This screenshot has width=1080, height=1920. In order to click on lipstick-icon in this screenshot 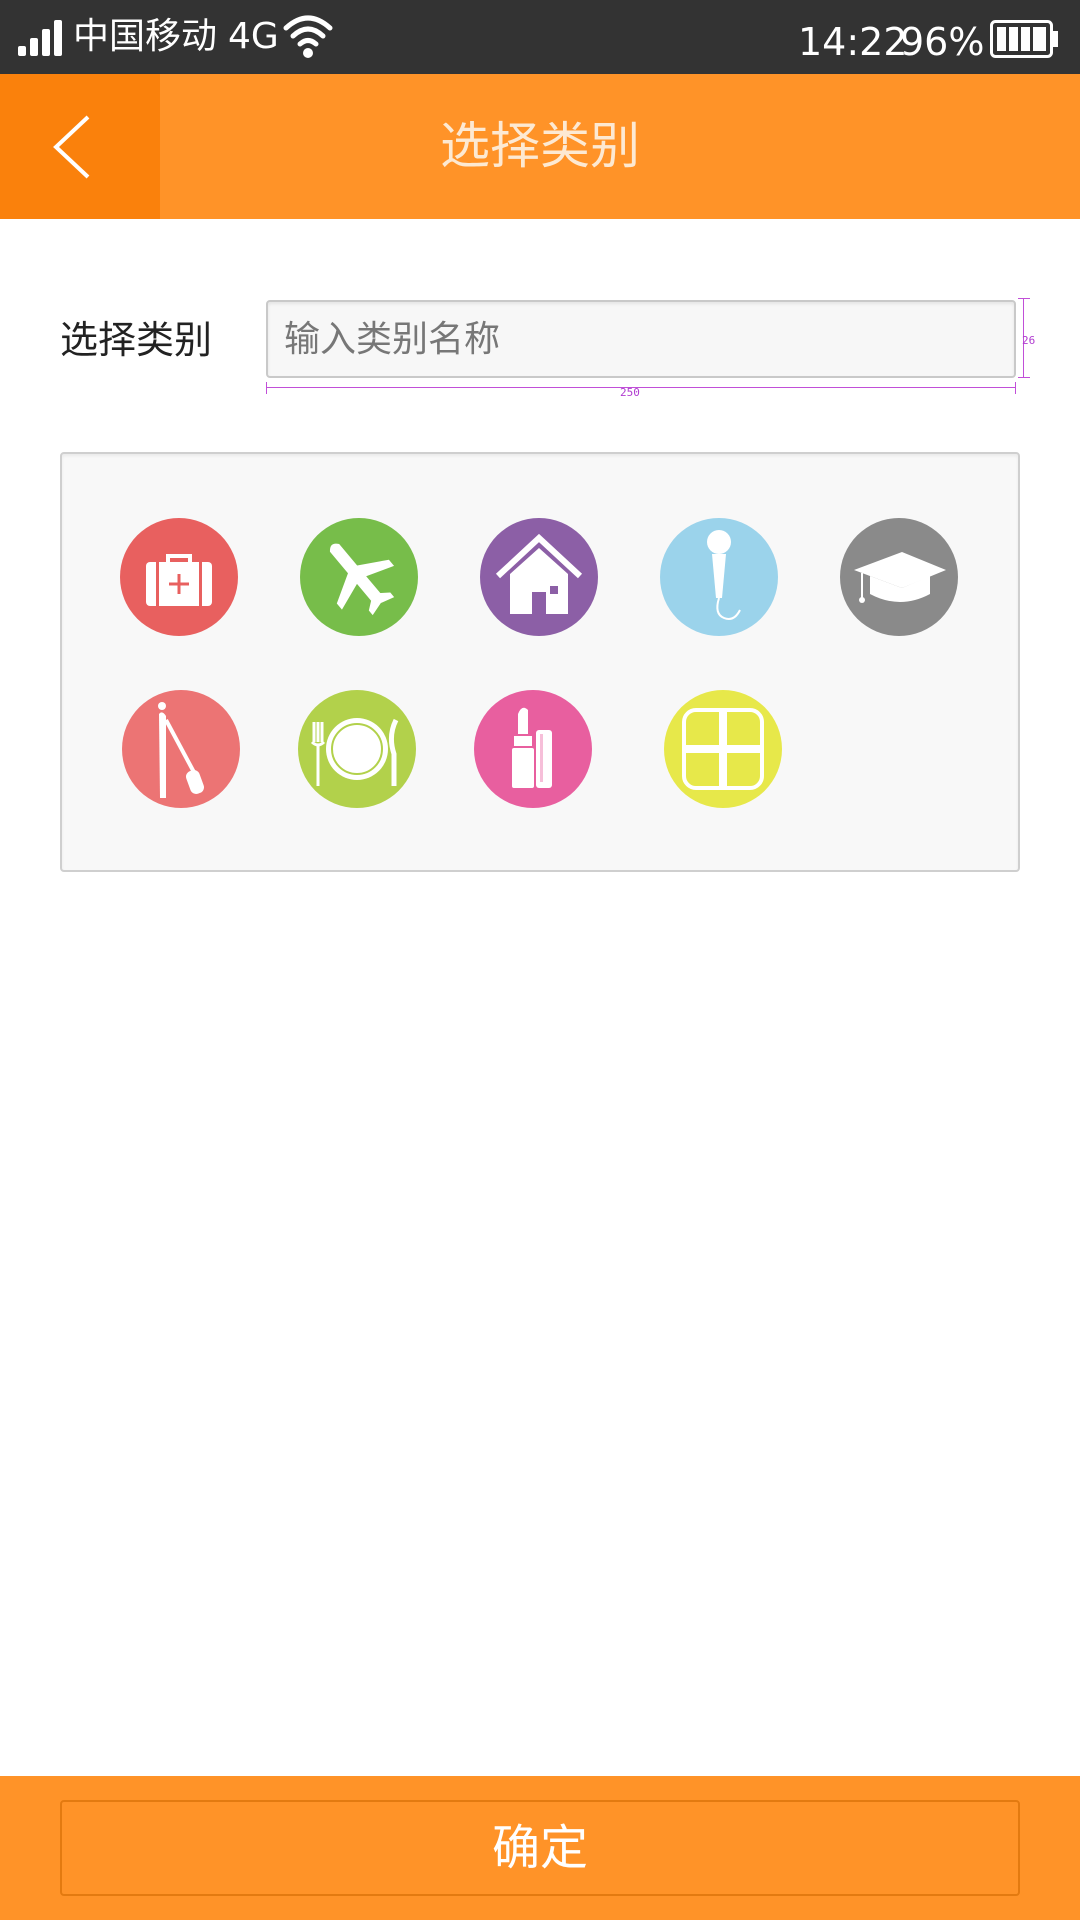, I will do `click(533, 749)`.